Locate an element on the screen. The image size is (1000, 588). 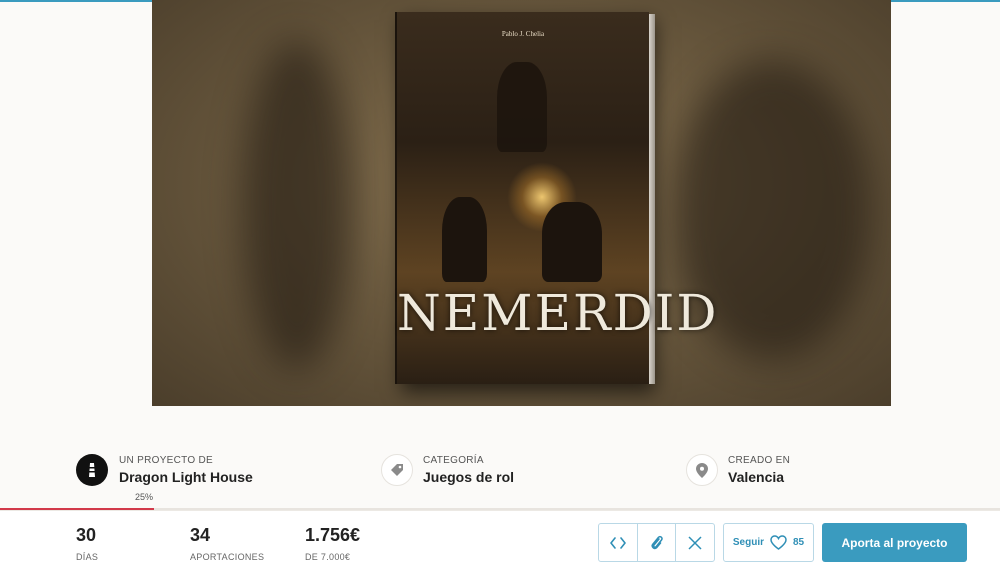
hero-shadow-left is located at coordinates (297, 205).